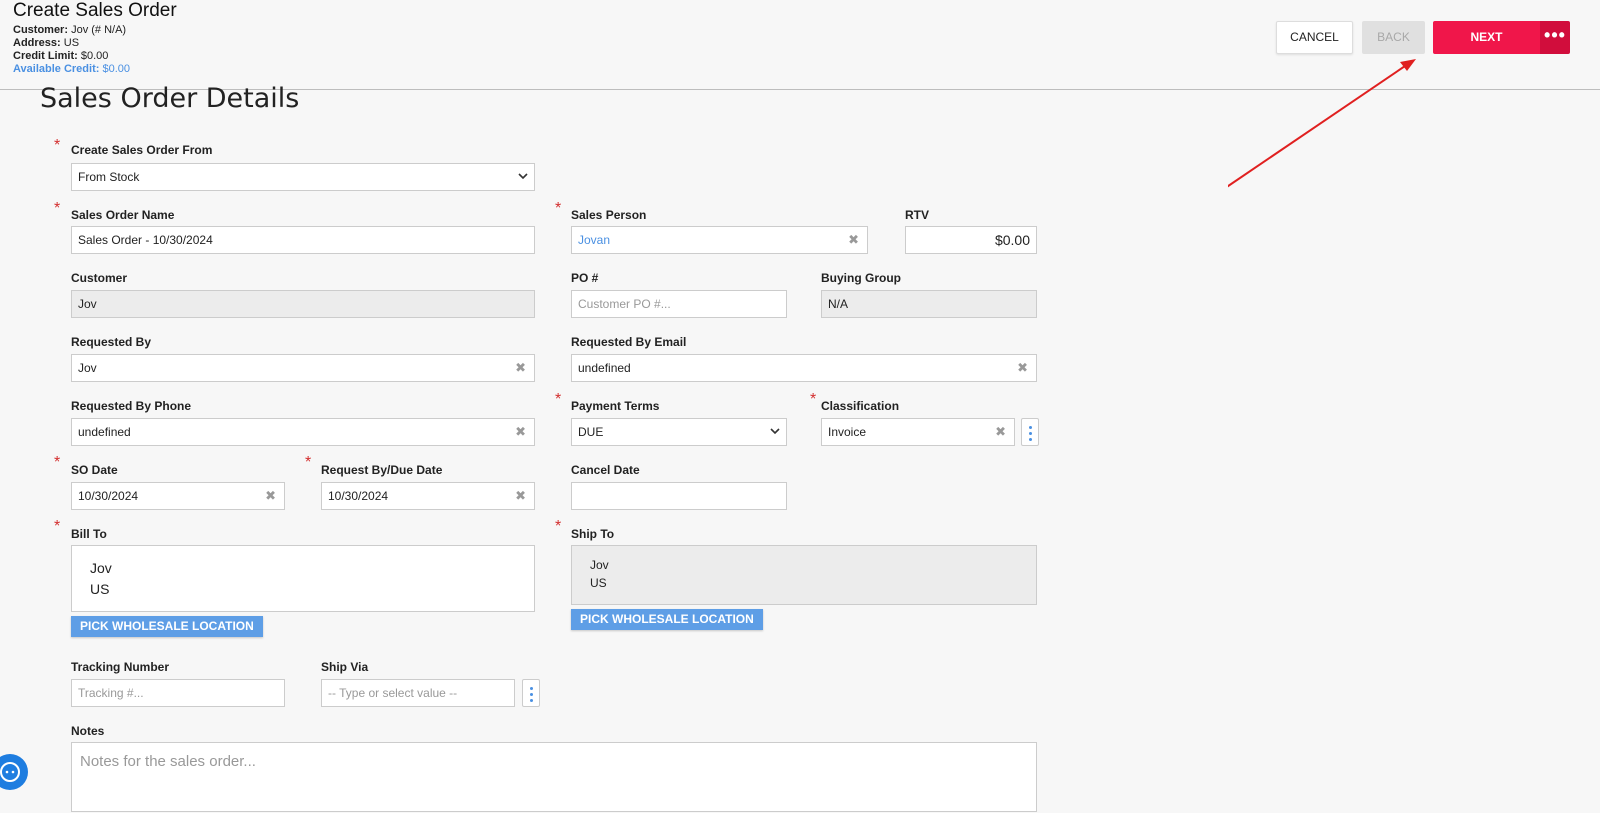  What do you see at coordinates (142, 150) in the screenshot?
I see `create-from-label: Create Sales Order From` at bounding box center [142, 150].